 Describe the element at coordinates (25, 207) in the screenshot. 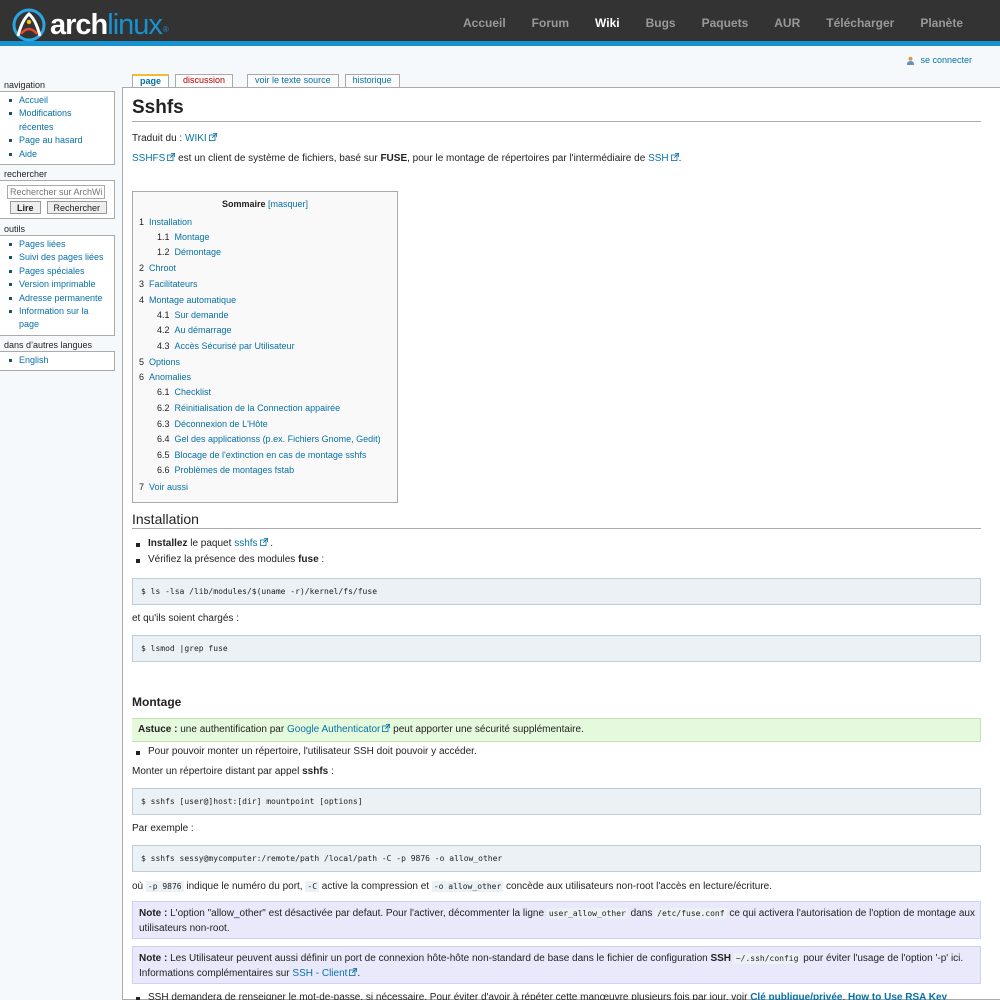

I see `search-go-button: Lire` at that location.